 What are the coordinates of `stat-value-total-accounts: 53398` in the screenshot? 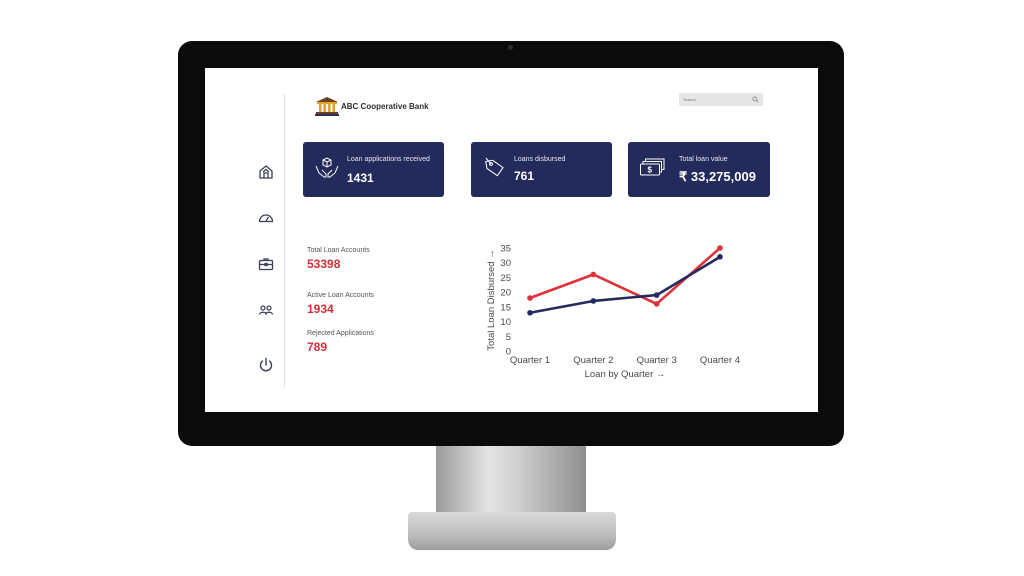 It's located at (324, 264).